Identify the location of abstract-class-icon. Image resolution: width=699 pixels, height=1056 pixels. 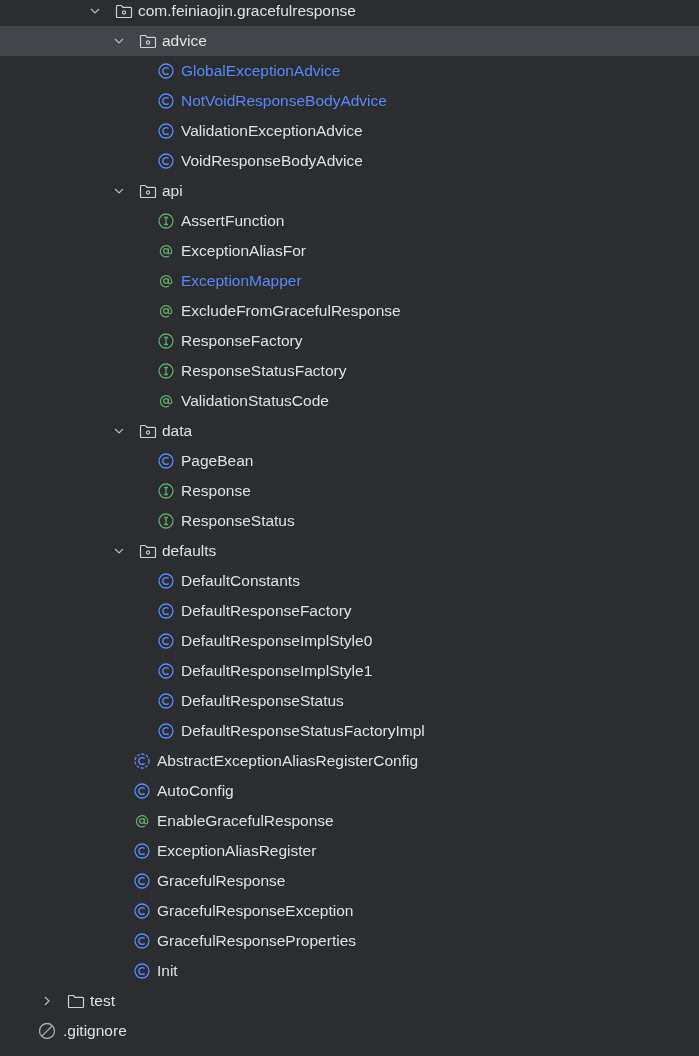
(142, 761).